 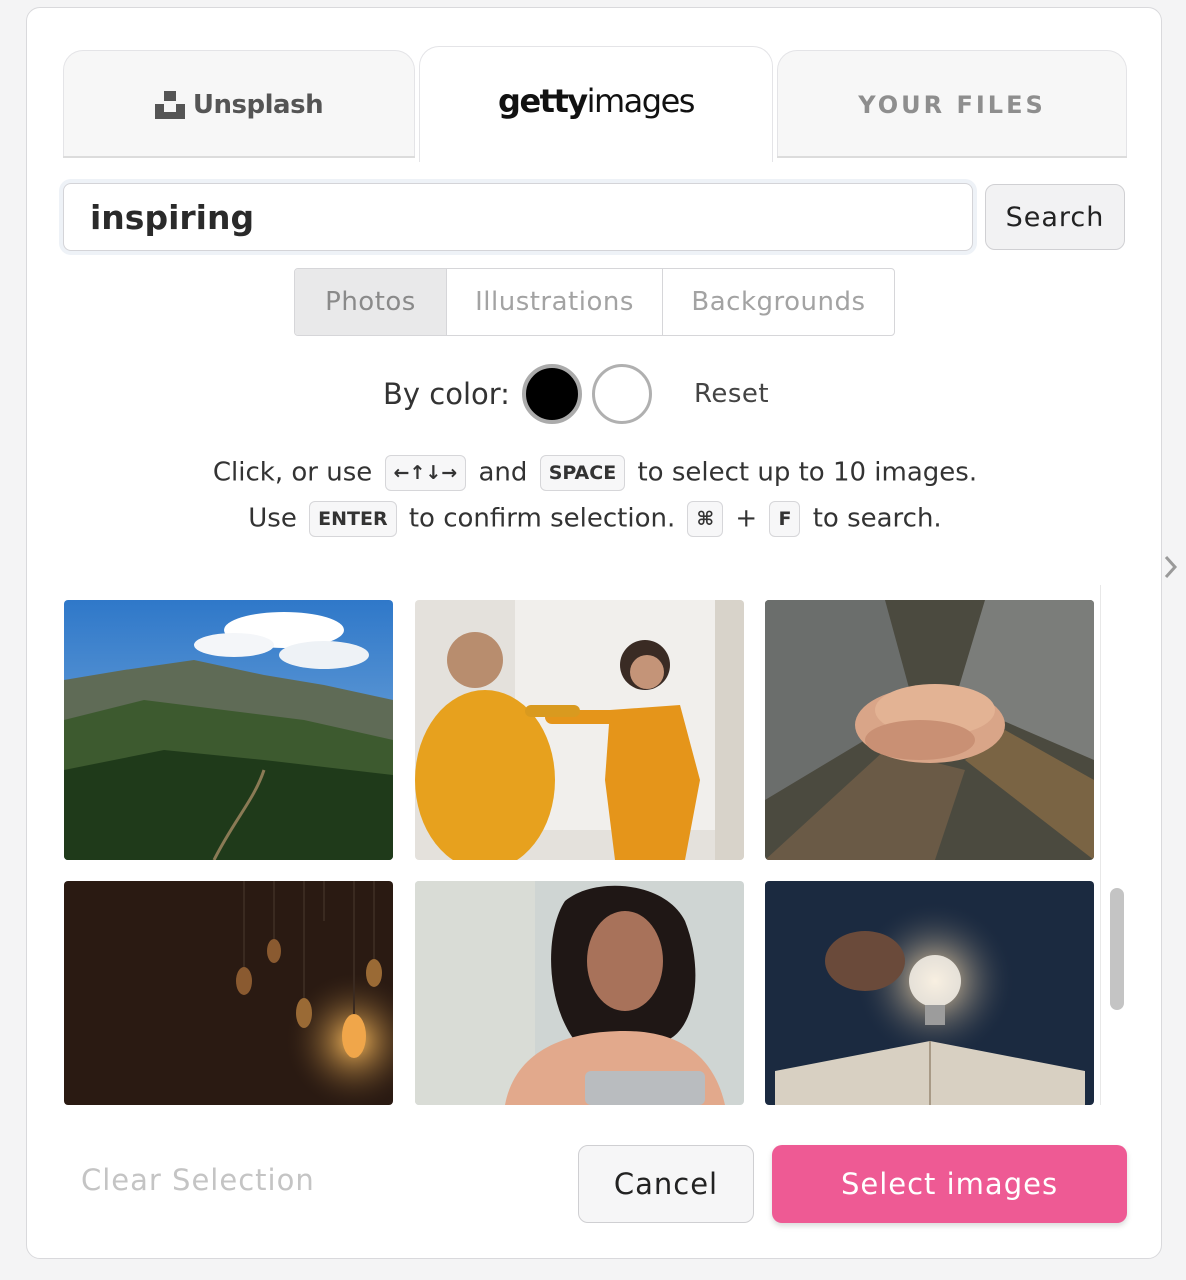 I want to click on space-key-hint: SPACE, so click(x=582, y=473).